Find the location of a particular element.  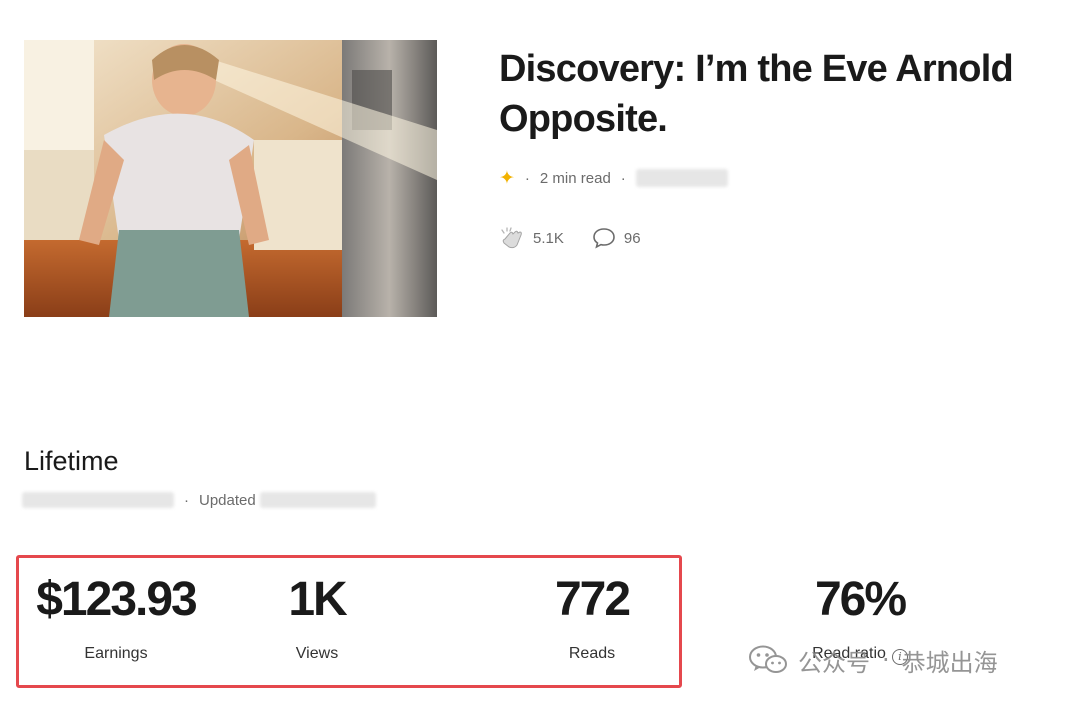

claps-count: 5.1K is located at coordinates (548, 238).